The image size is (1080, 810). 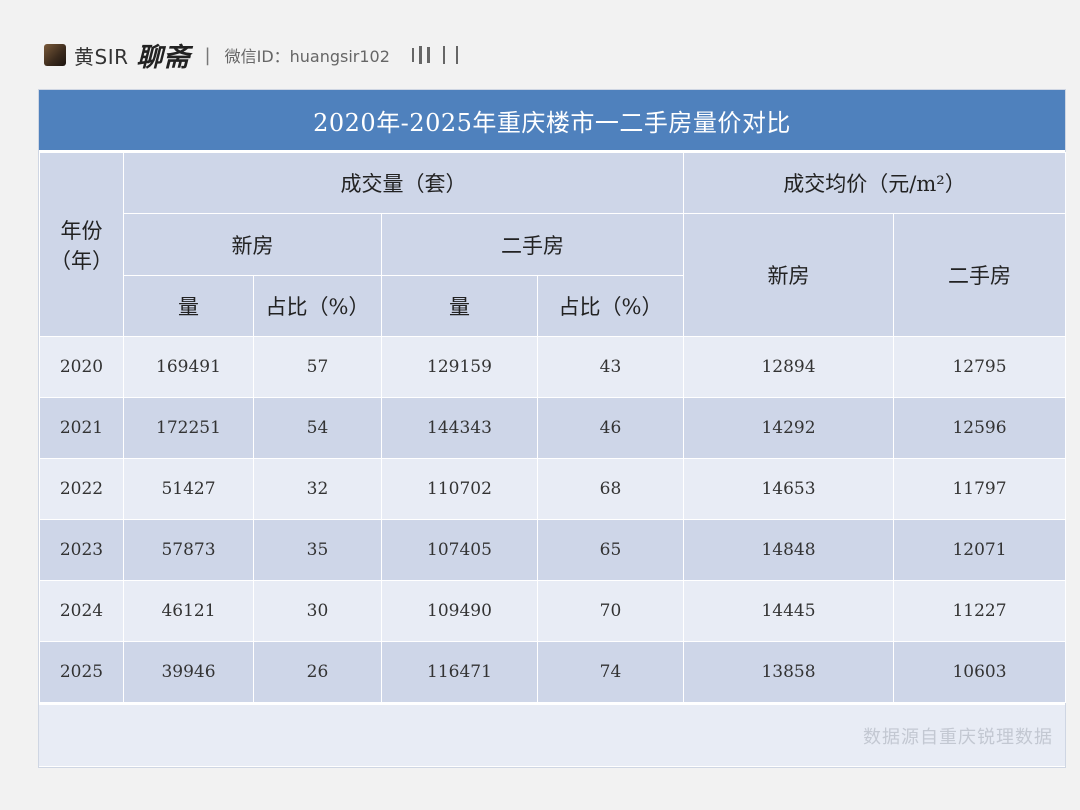 What do you see at coordinates (979, 428) in the screenshot?
I see `second-price-cell: 12596` at bounding box center [979, 428].